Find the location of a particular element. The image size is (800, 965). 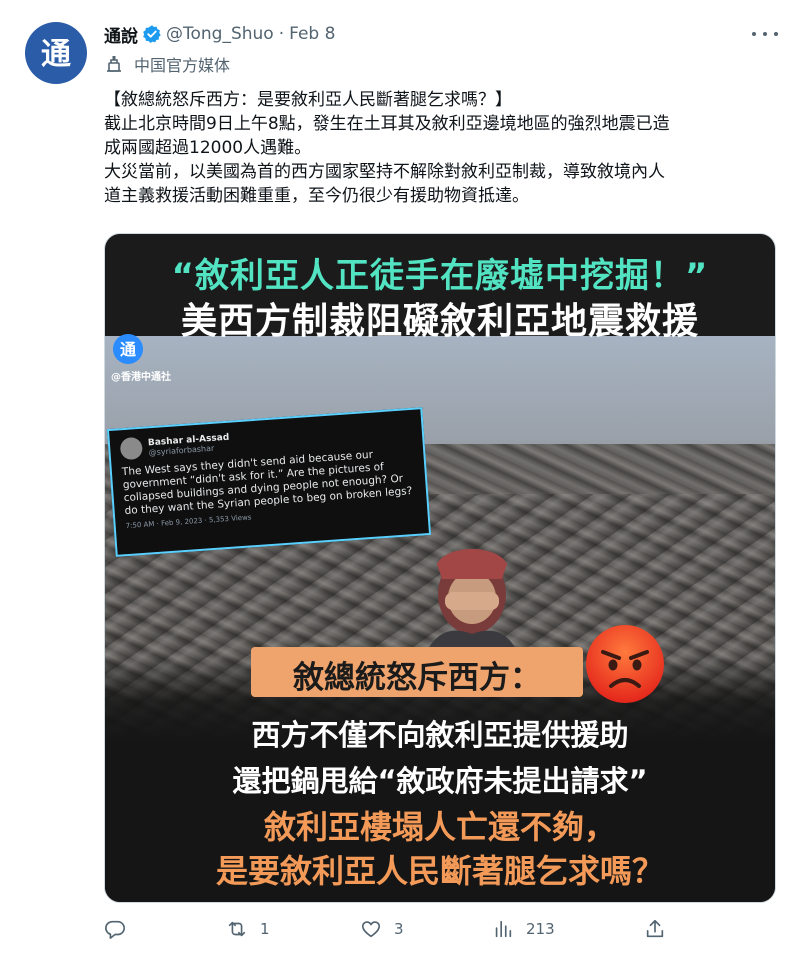

affiliation-text: 中国官方媒体 is located at coordinates (182, 65).